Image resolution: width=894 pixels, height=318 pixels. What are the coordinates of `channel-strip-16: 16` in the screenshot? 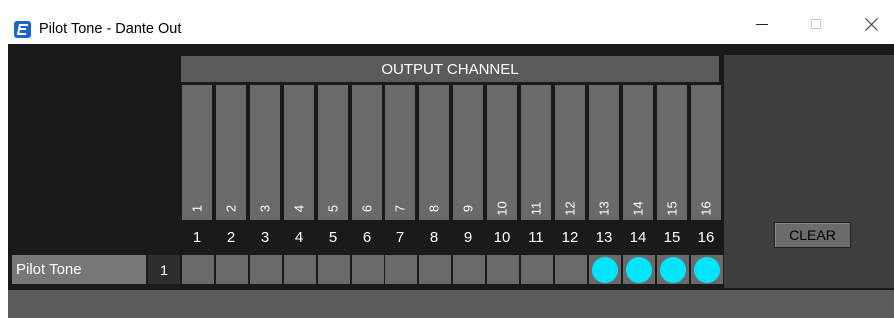 It's located at (706, 152).